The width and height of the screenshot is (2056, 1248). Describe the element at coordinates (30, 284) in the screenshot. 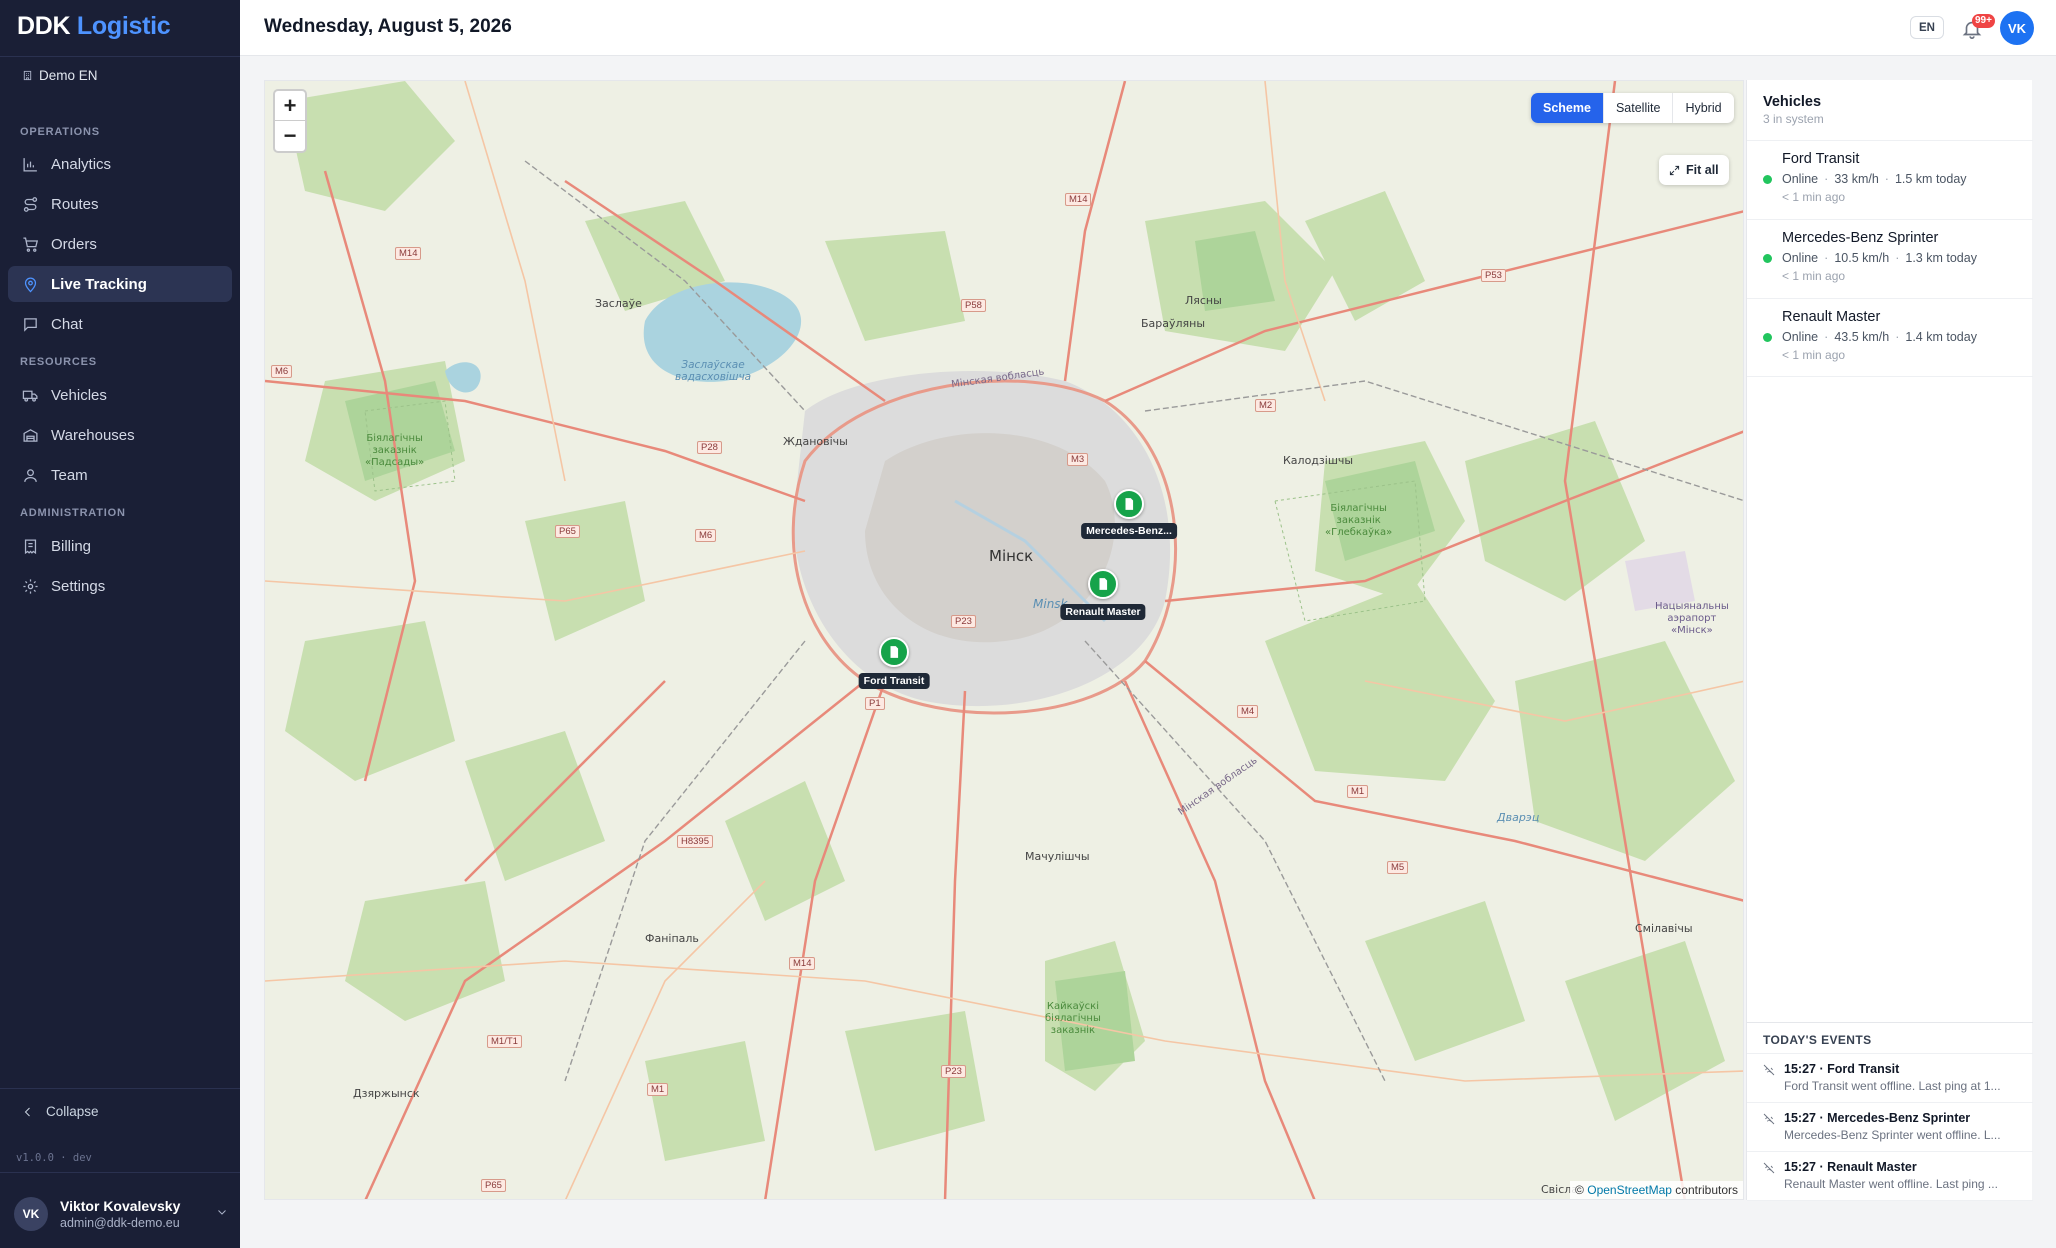

I see `map-pin-icon` at that location.